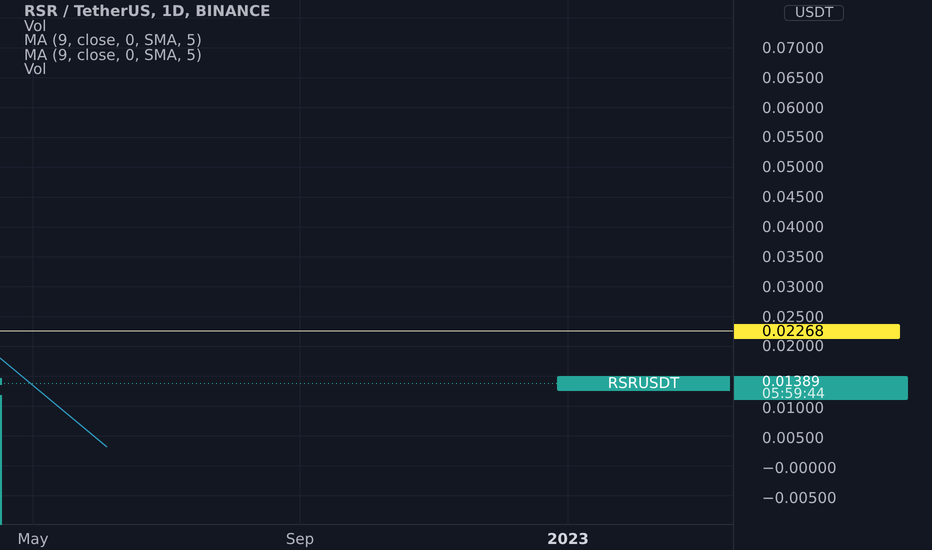 The width and height of the screenshot is (932, 550). What do you see at coordinates (793, 48) in the screenshot?
I see `price-label: 0.07000` at bounding box center [793, 48].